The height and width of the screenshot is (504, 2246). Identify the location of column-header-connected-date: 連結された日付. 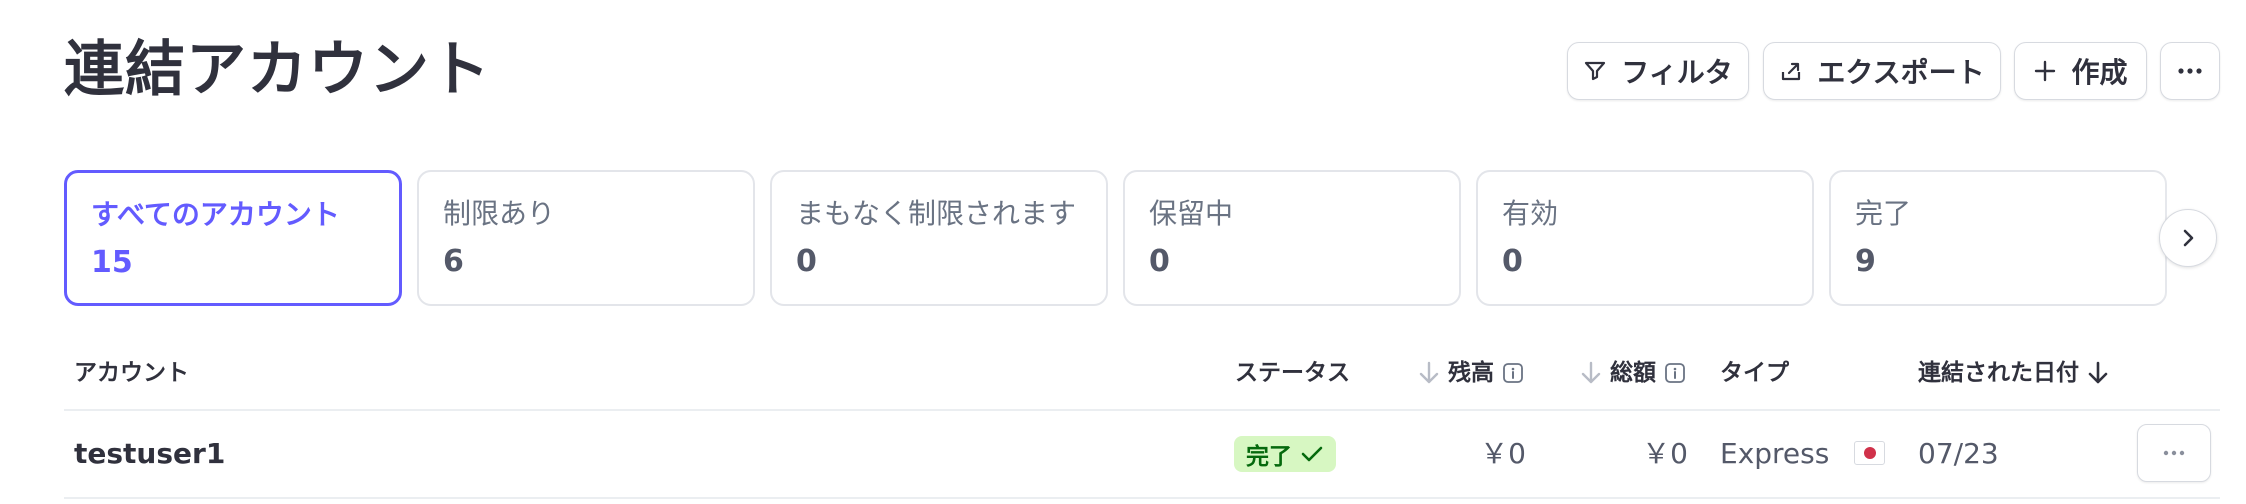
(2013, 373).